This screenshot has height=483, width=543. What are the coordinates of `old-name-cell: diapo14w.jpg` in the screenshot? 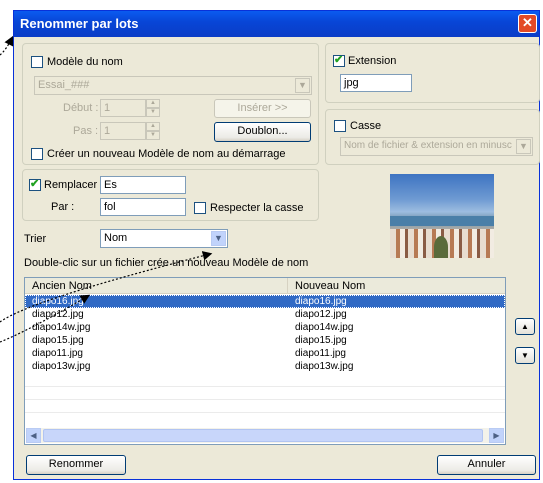 It's located at (61, 327).